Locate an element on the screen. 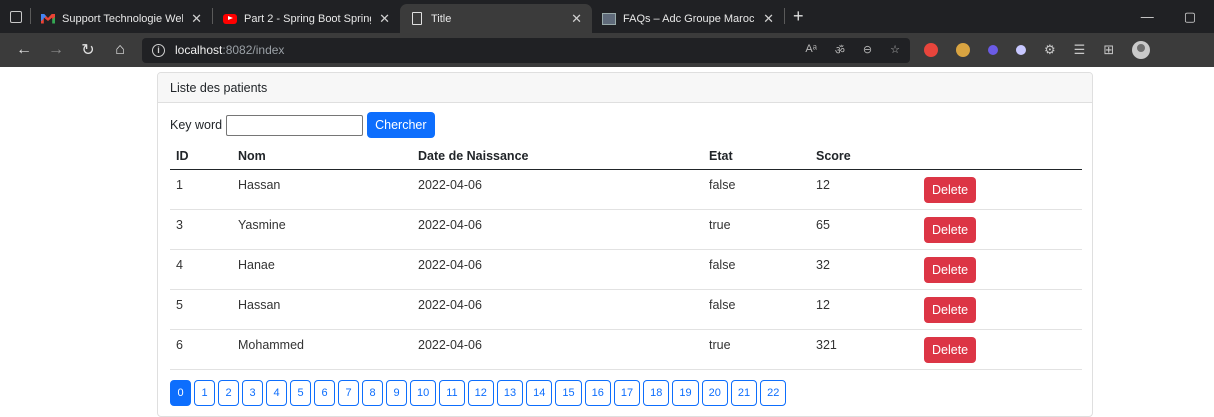 This screenshot has width=1214, height=417. search-label: Key word is located at coordinates (196, 125).